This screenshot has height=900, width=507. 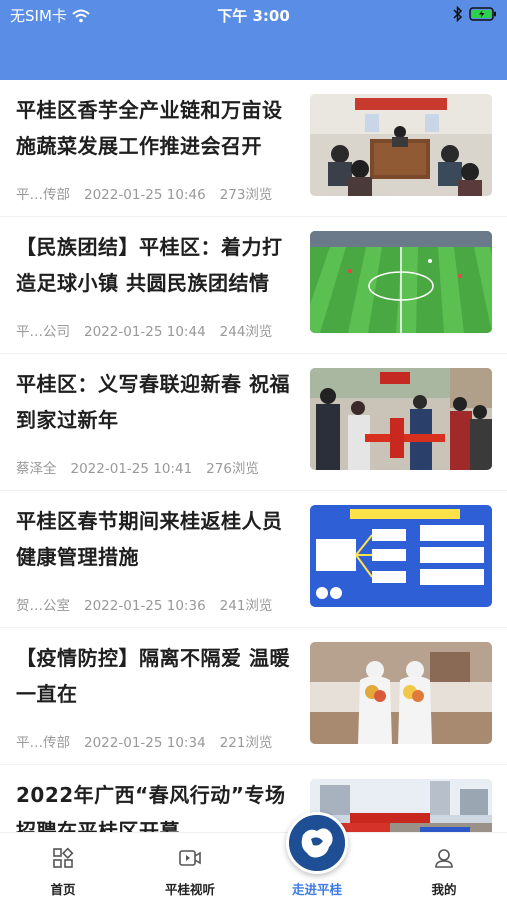 I want to click on news-meta: 平…传部 2022-01-25 10:46 273浏览, so click(x=151, y=193).